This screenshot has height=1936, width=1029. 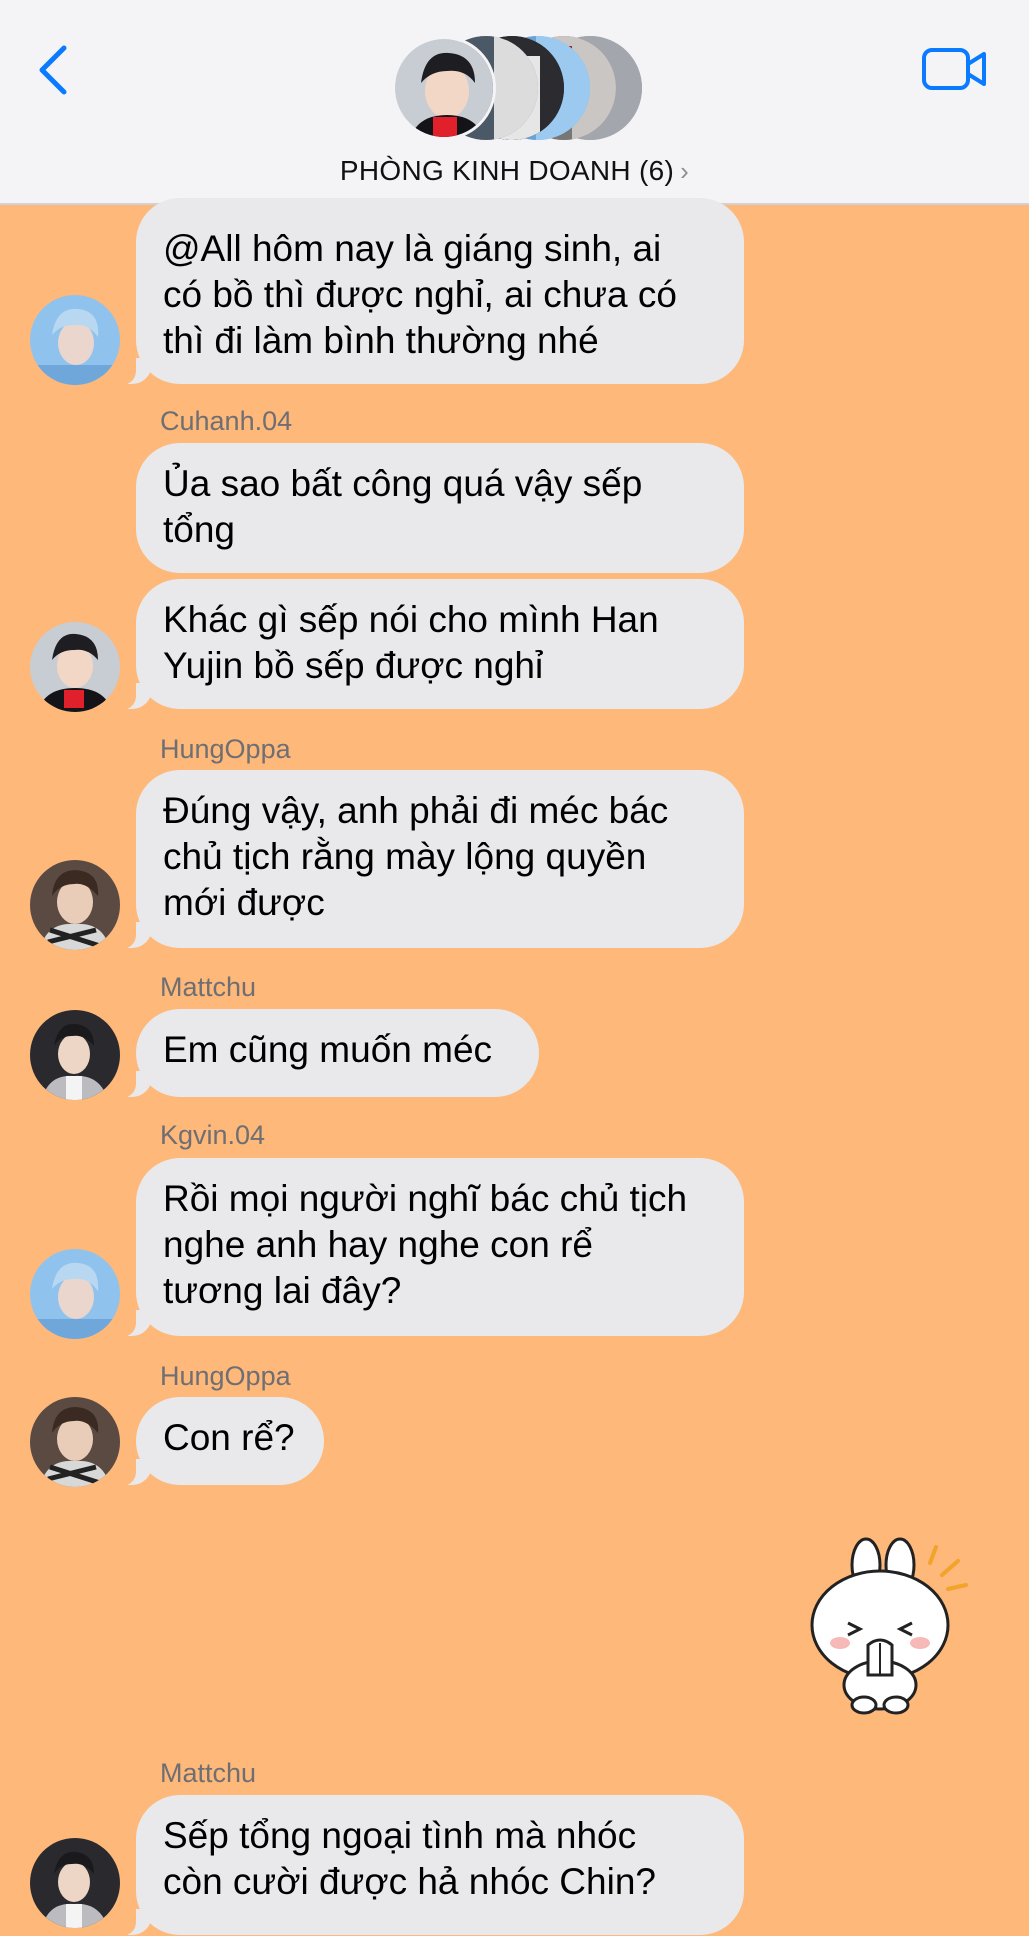 I want to click on chevron-left-icon, so click(x=53, y=70).